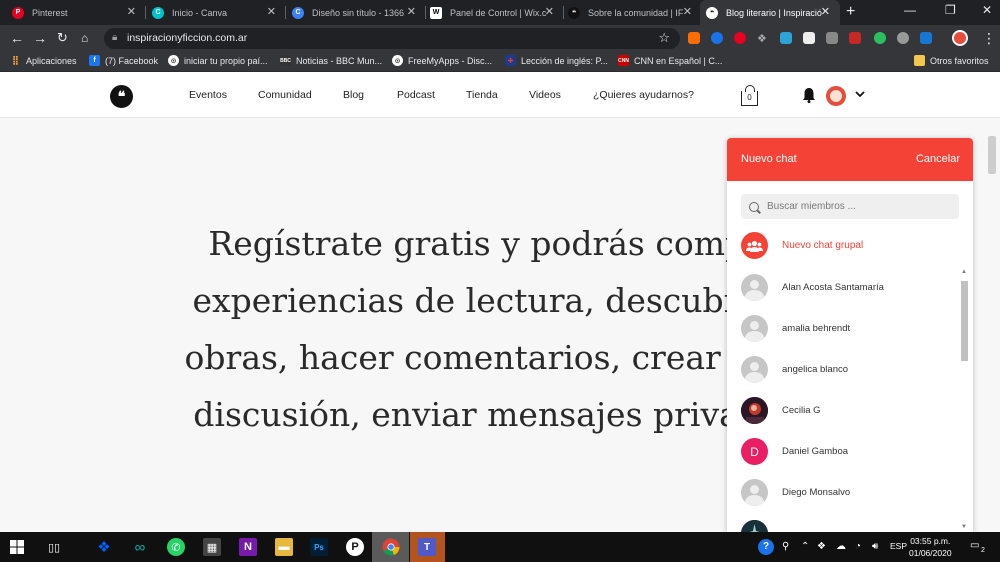 Image resolution: width=1000 pixels, height=562 pixels. Describe the element at coordinates (392, 38) in the screenshot. I see `address-bar: 🔒︎ inspiracionyficcion.com.ar ☆` at that location.